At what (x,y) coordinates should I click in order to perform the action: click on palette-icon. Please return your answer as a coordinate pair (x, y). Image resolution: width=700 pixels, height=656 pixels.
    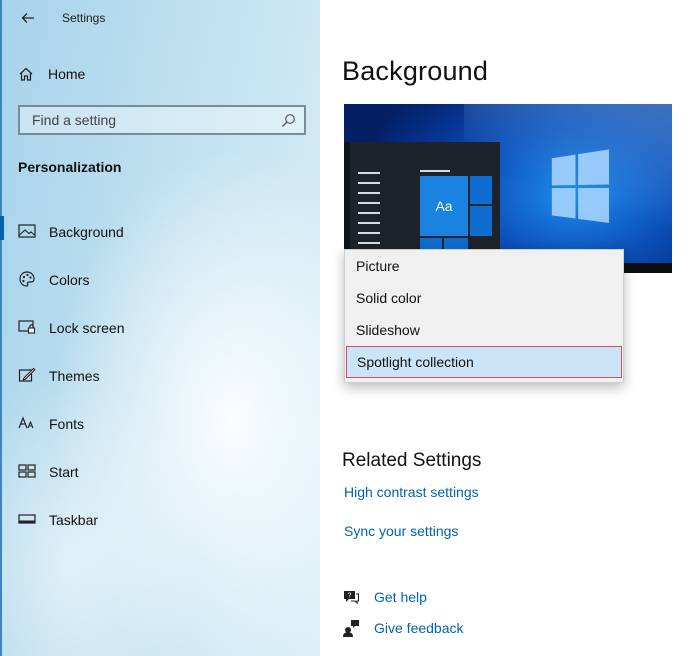
    Looking at the image, I should click on (27, 279).